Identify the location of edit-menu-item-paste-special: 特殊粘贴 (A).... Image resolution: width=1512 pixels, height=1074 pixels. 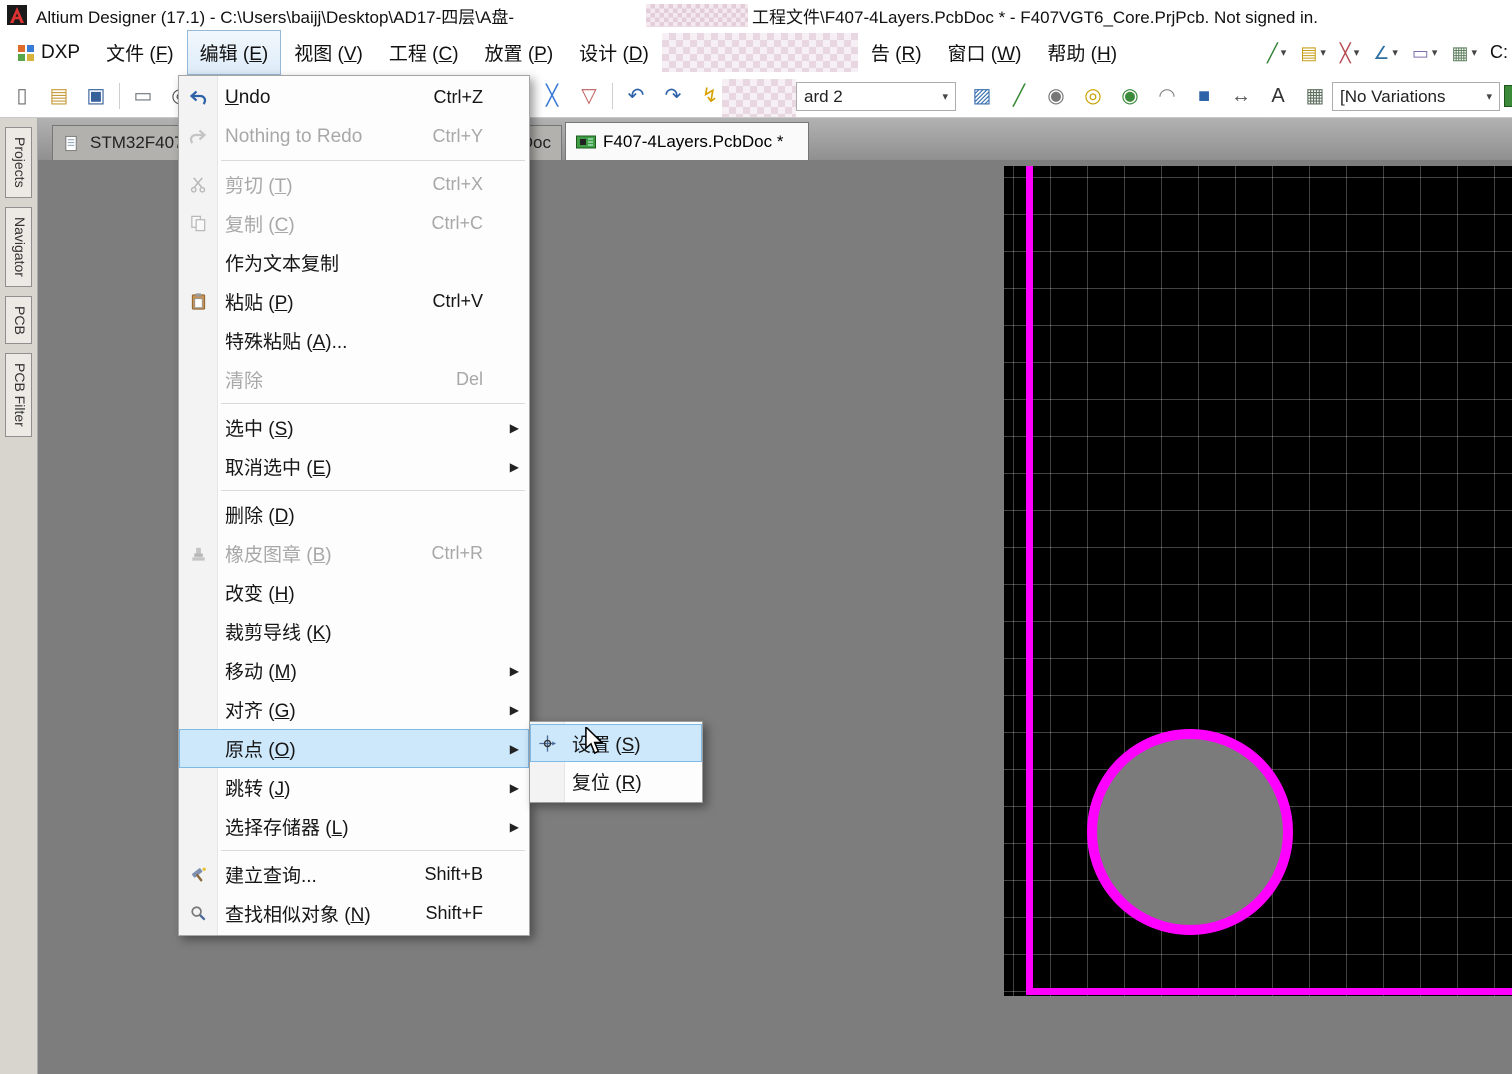
(354, 340).